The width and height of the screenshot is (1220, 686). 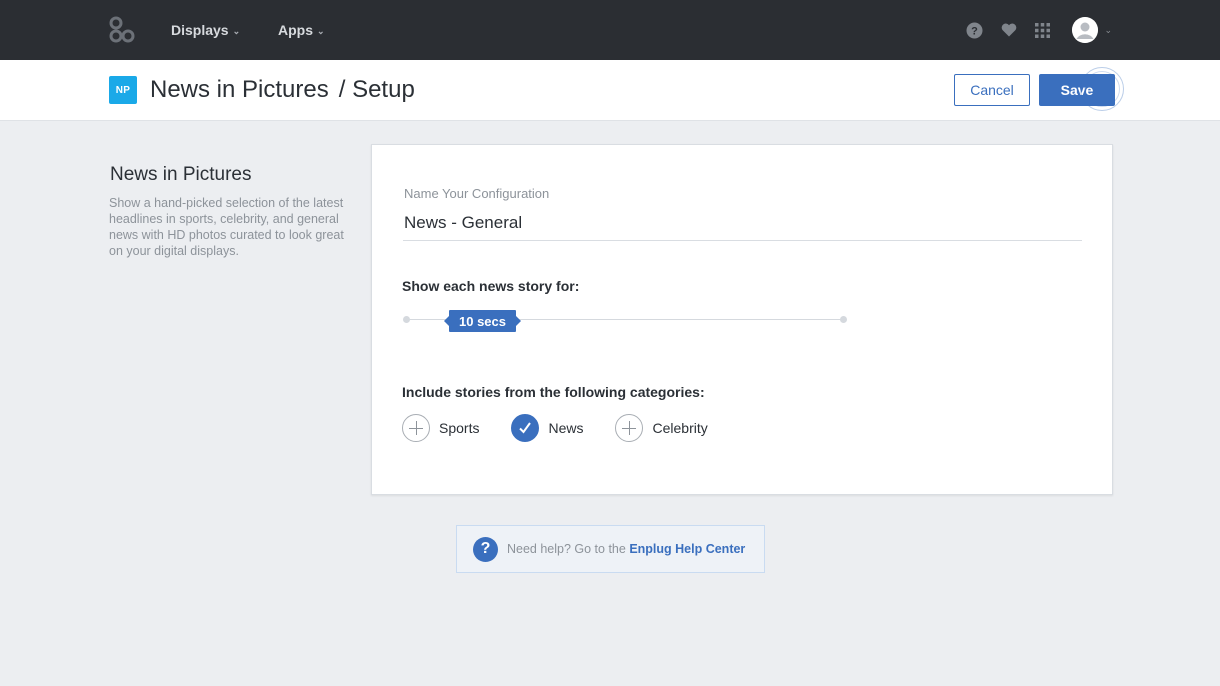 I want to click on slider-min-dot, so click(x=406, y=319).